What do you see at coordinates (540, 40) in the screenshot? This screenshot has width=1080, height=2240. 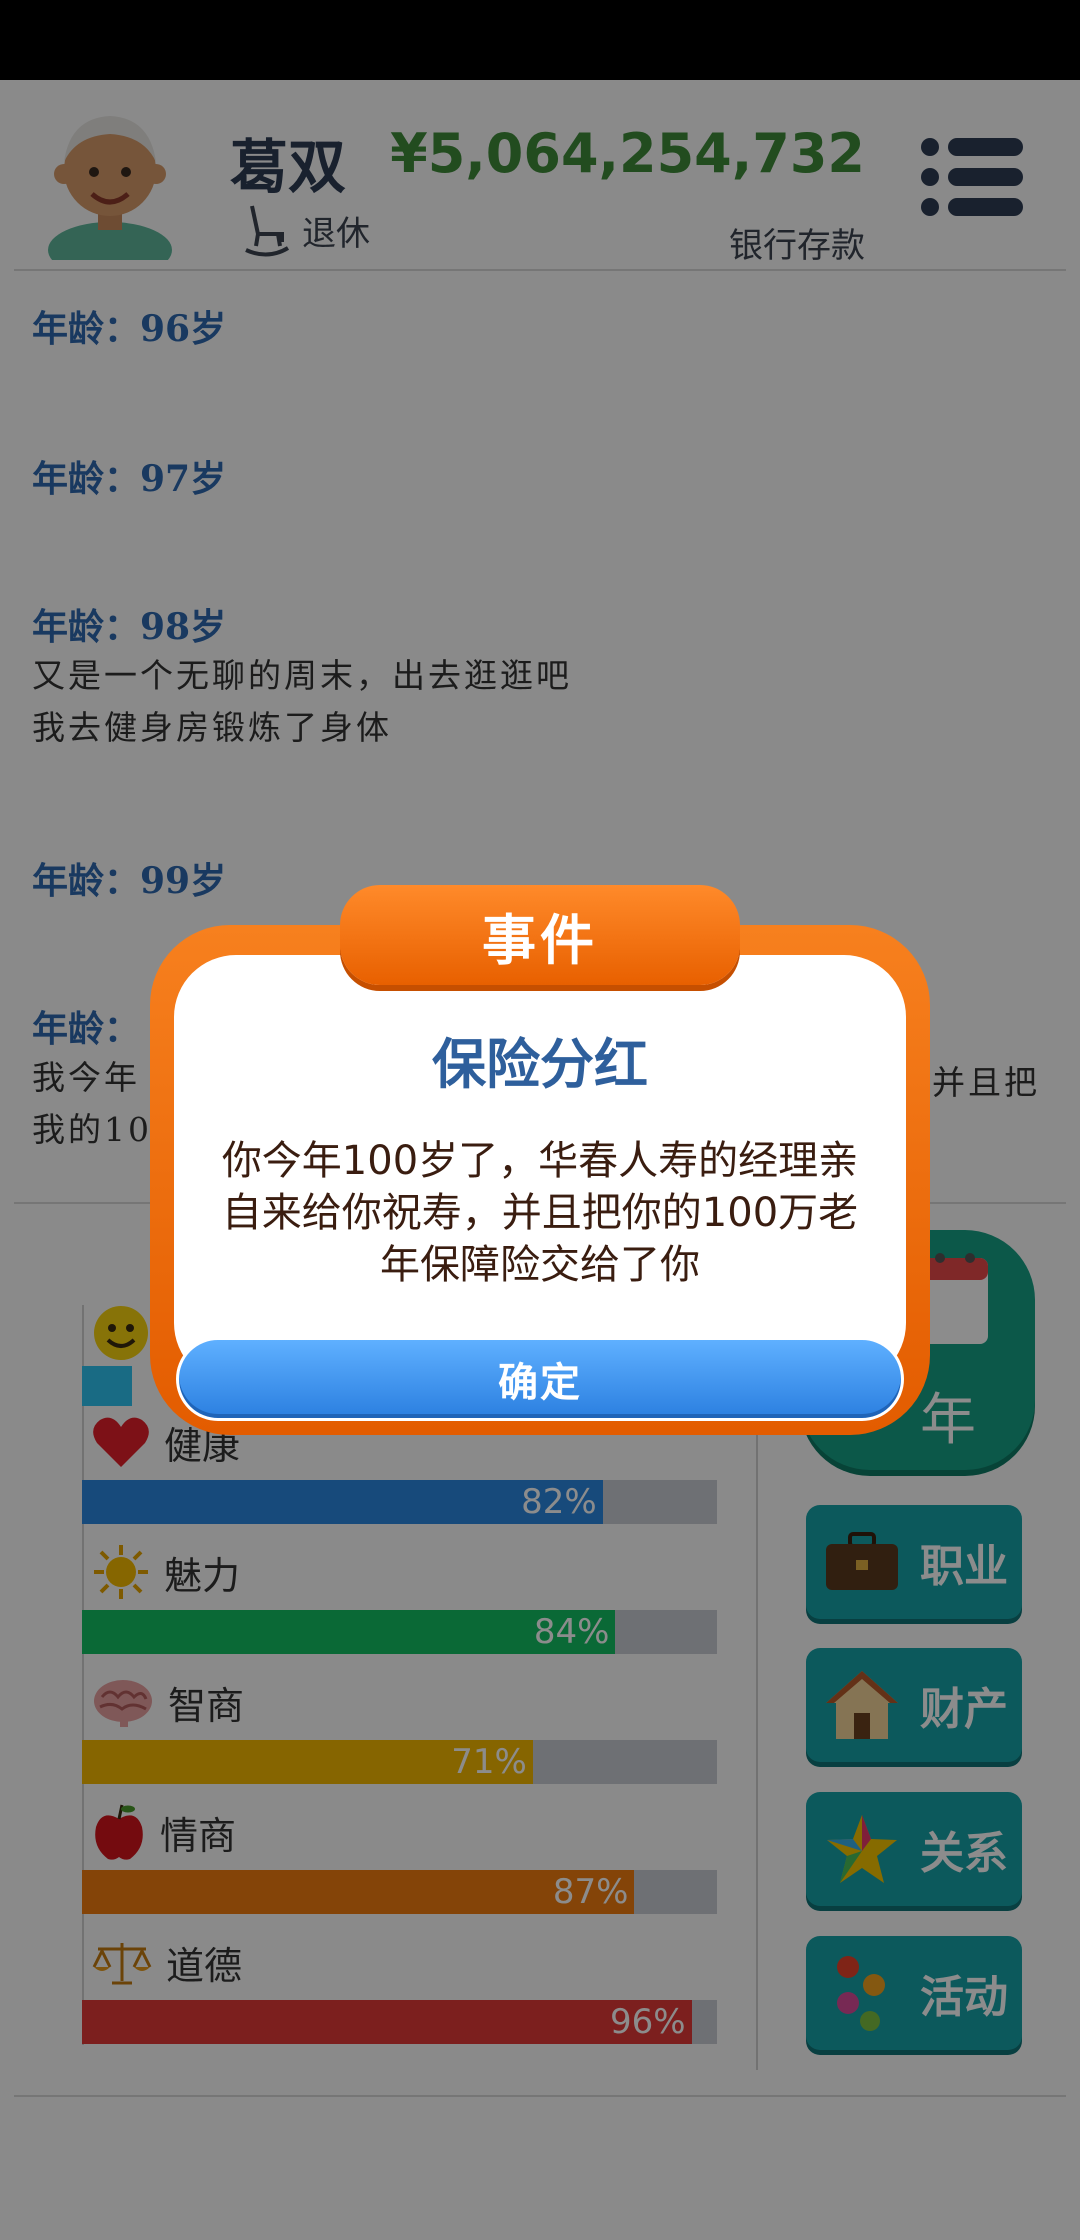 I see `status-bar` at bounding box center [540, 40].